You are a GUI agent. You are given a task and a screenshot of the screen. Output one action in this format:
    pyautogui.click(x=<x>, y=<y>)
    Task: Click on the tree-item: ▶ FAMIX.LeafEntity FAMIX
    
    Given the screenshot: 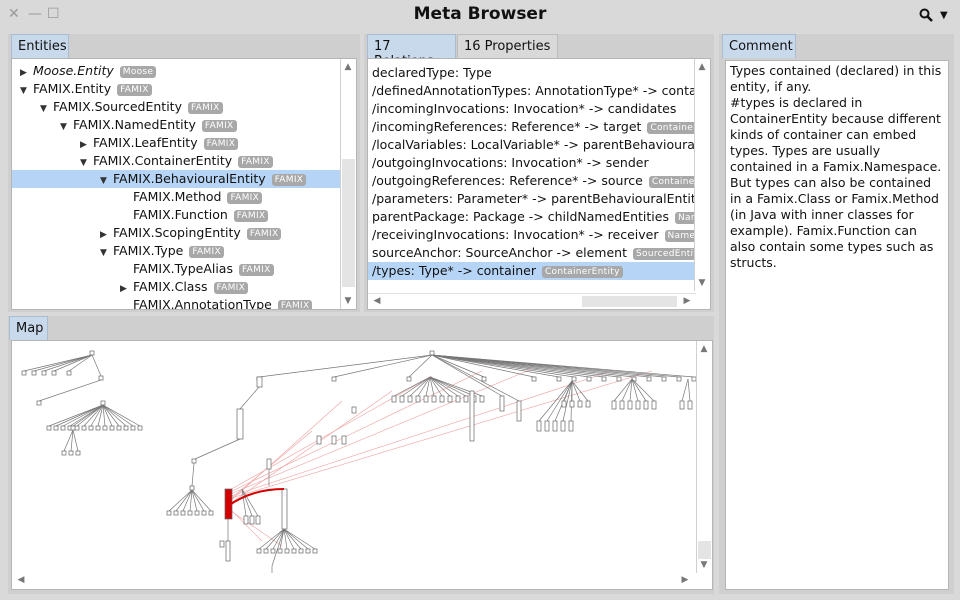 What is the action you would take?
    pyautogui.click(x=177, y=143)
    